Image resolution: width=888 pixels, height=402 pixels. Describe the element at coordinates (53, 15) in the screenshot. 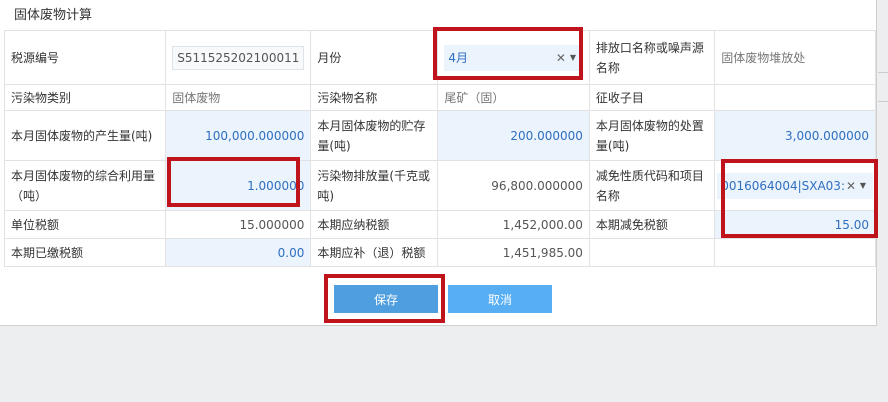

I see `dialog-title: 固体废物计算` at that location.